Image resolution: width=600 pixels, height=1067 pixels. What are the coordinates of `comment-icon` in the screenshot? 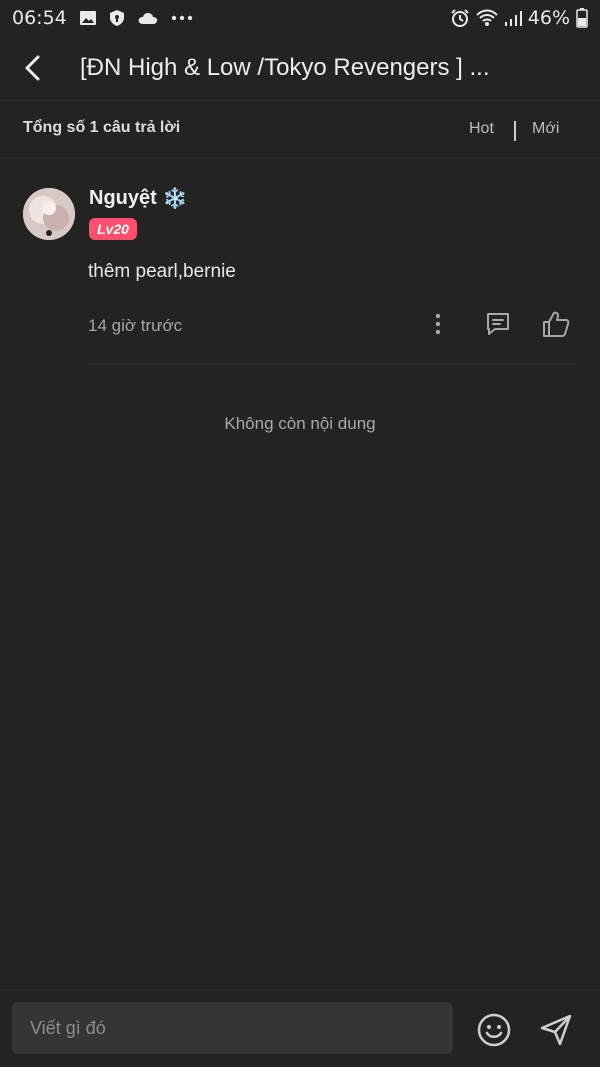 It's located at (498, 324).